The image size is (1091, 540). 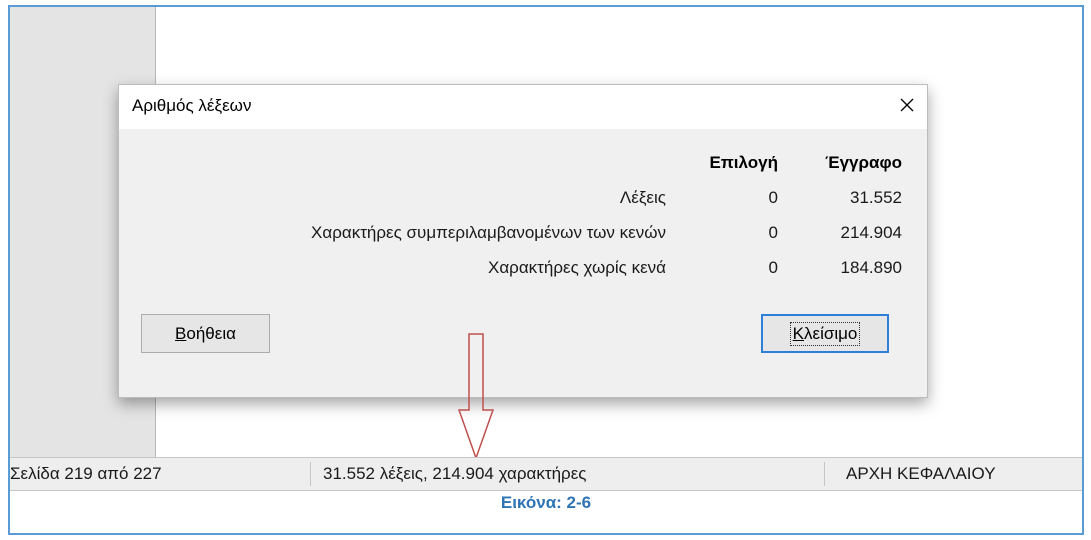 I want to click on label-chars-with-spaces: Χαρακτήρες συμπεριλαμβανομένων των κενών, so click(x=488, y=232).